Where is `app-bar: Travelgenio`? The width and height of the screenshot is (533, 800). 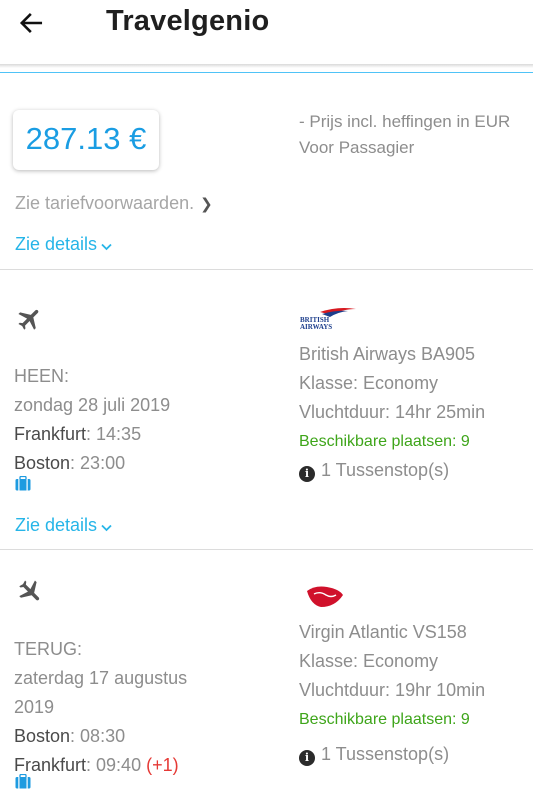 app-bar: Travelgenio is located at coordinates (266, 33).